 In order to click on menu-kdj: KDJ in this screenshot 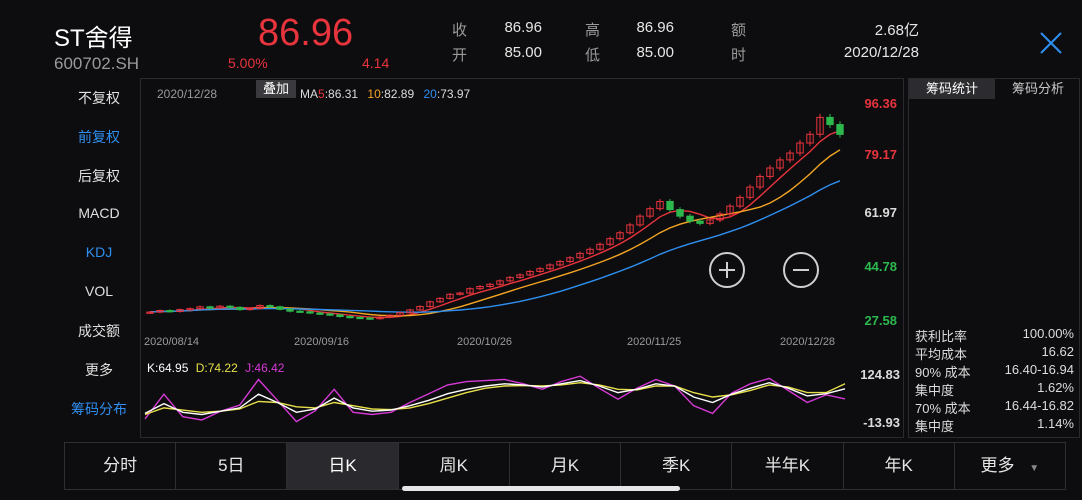, I will do `click(99, 252)`.